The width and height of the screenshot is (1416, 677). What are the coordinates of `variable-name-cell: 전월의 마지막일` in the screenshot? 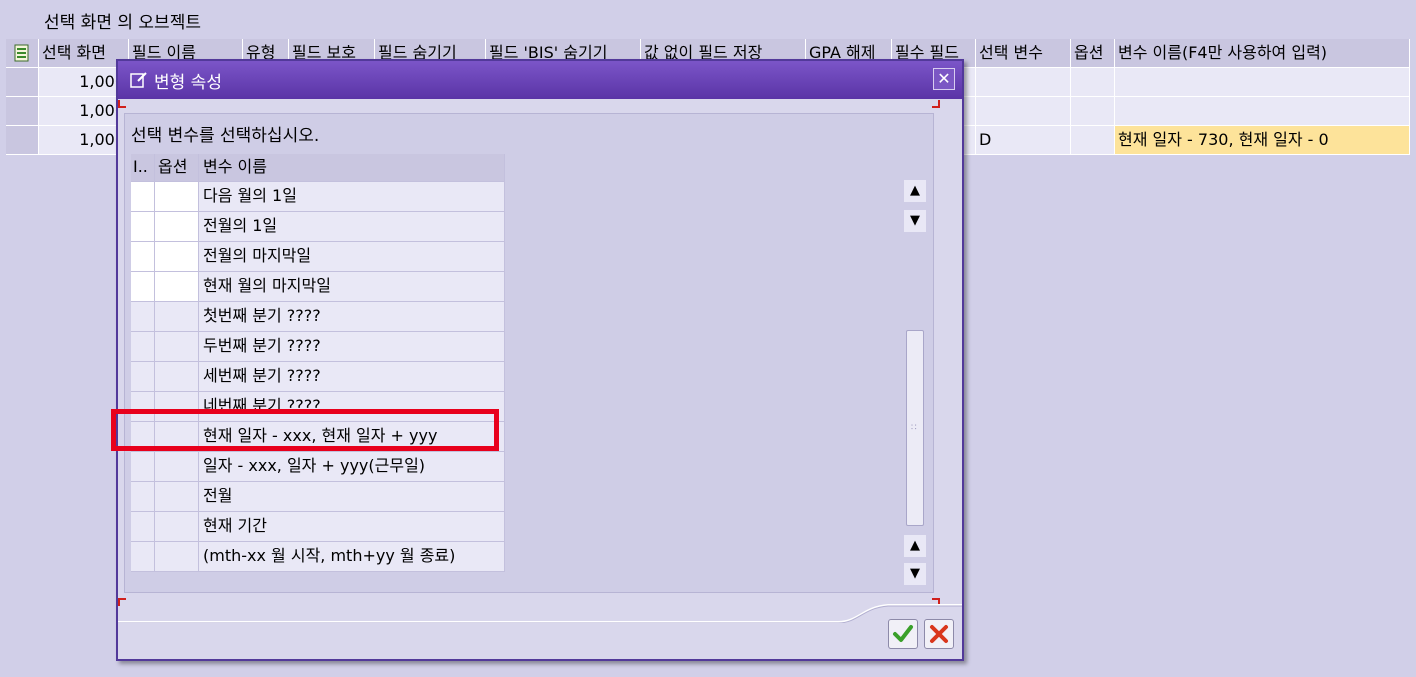 It's located at (352, 257).